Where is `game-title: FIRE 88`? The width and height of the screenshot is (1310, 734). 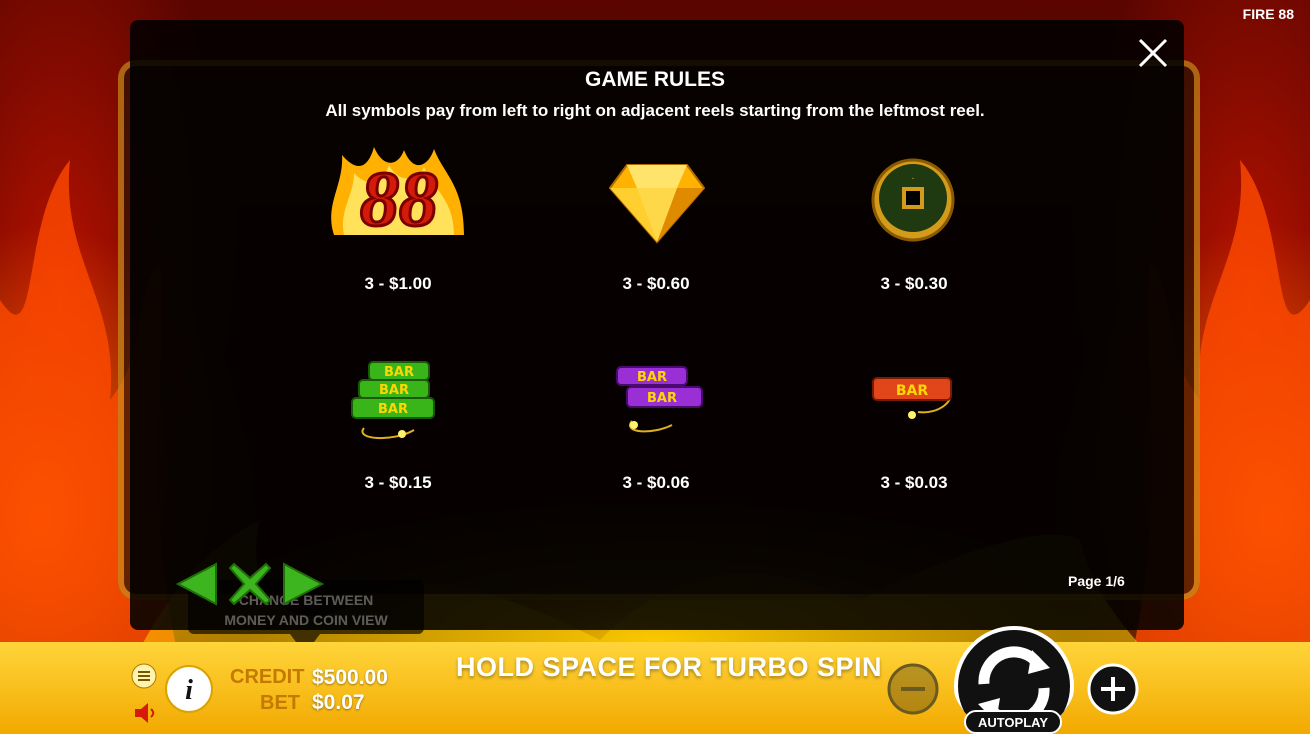
game-title: FIRE 88 is located at coordinates (1268, 14).